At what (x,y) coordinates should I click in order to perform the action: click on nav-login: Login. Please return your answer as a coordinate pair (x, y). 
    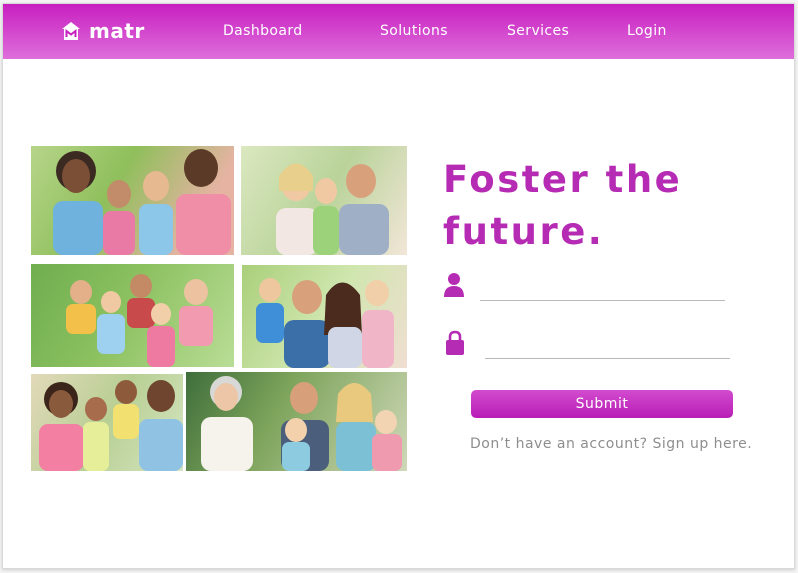
    Looking at the image, I should click on (647, 31).